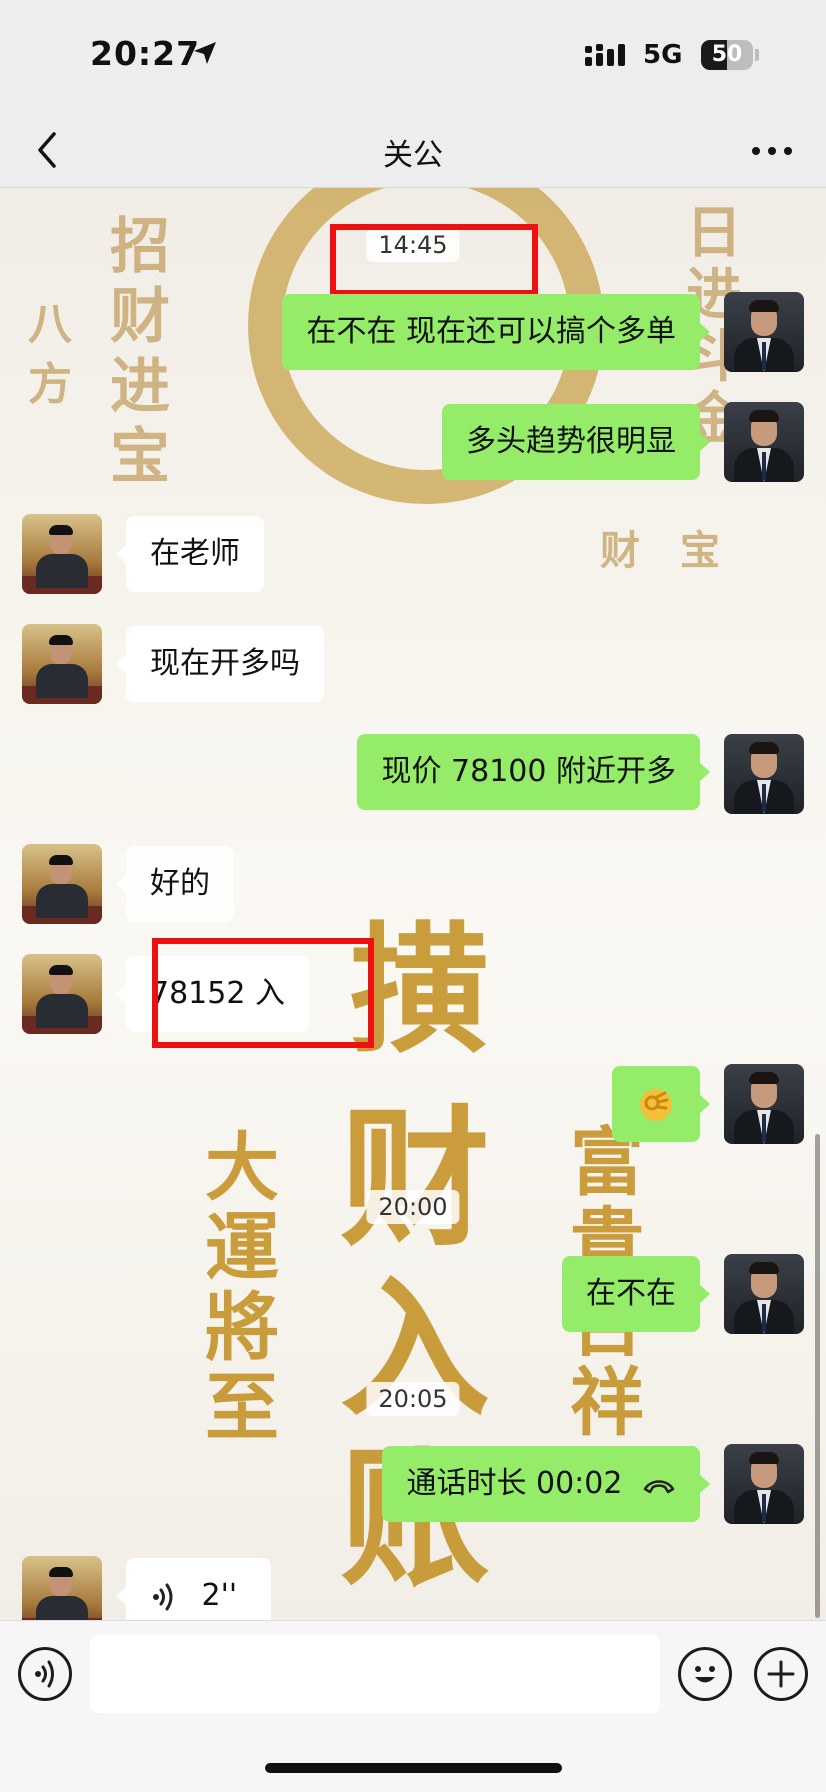 The height and width of the screenshot is (1792, 826). I want to click on background-glyph: 方, so click(50, 384).